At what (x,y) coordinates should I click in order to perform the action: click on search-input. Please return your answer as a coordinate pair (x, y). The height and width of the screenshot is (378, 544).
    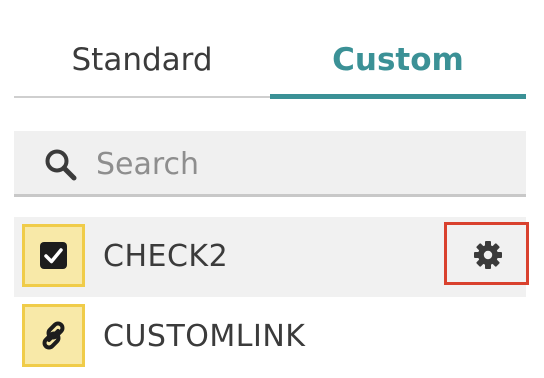
    Looking at the image, I should click on (306, 164).